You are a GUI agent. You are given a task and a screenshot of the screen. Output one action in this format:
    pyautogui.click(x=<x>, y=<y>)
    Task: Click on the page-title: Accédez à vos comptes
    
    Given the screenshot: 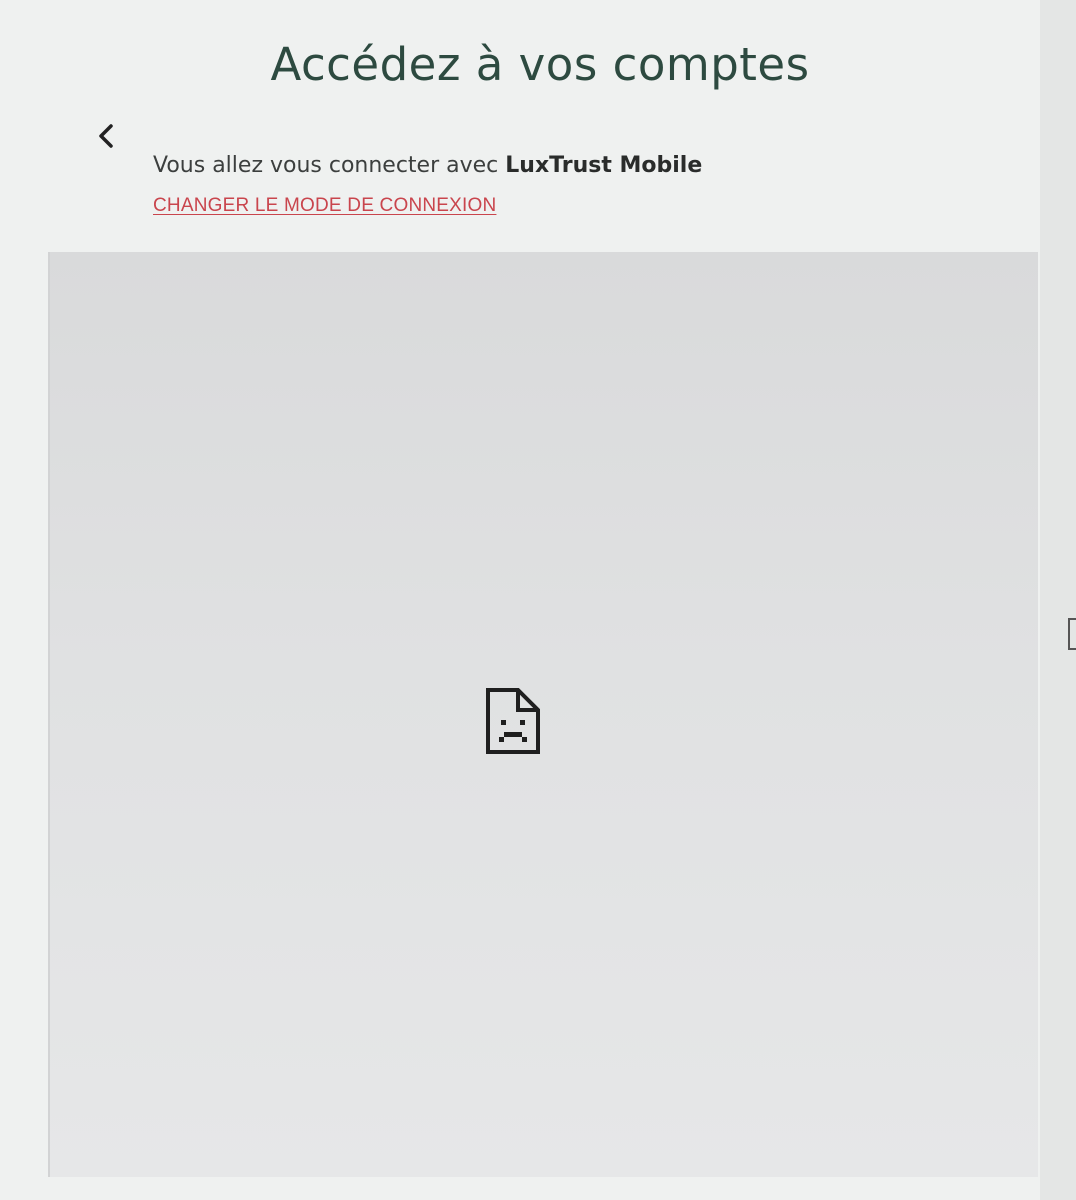 What is the action you would take?
    pyautogui.click(x=540, y=64)
    